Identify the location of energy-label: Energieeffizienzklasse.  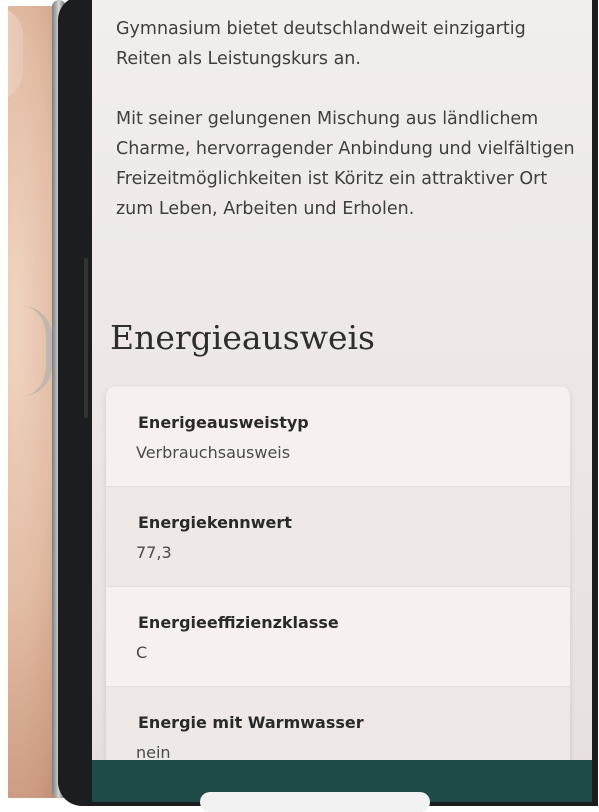
(238, 622).